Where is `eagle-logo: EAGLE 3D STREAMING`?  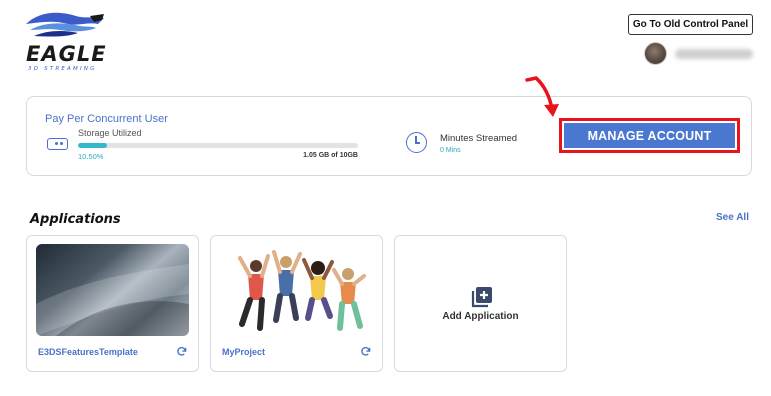
eagle-logo: EAGLE 3D STREAMING is located at coordinates (65, 41).